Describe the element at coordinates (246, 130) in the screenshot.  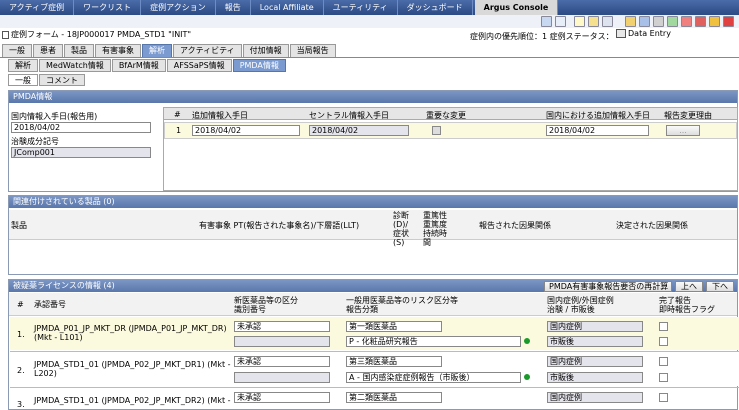
I see `followup-date-input: 2018/04/02` at that location.